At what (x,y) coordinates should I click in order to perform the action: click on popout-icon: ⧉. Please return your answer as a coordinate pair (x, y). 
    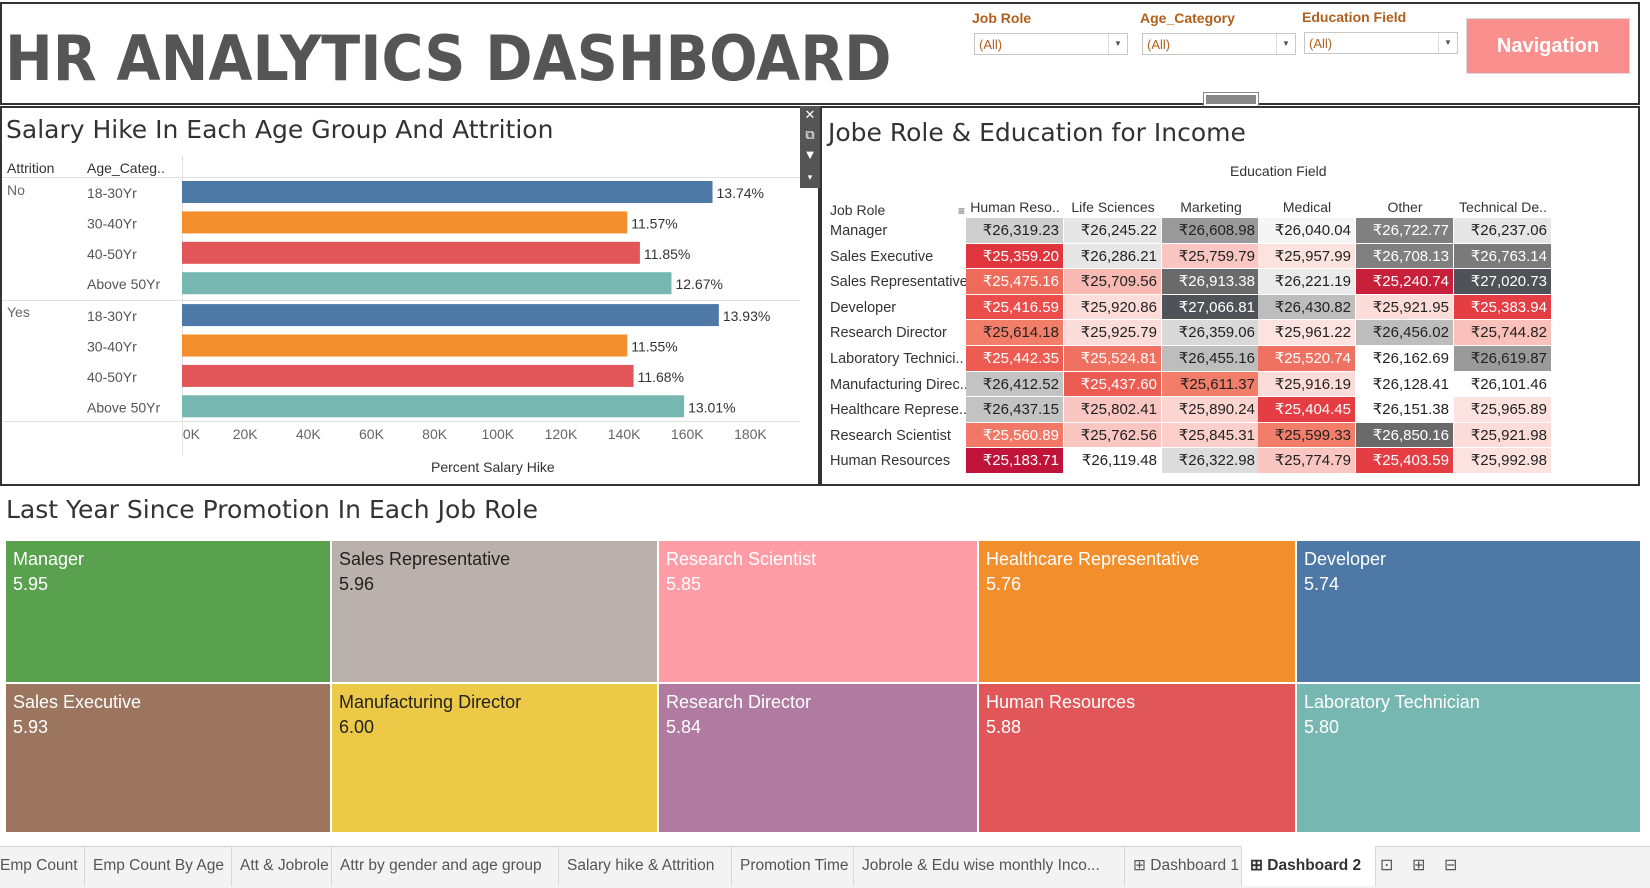
    Looking at the image, I should click on (810, 135).